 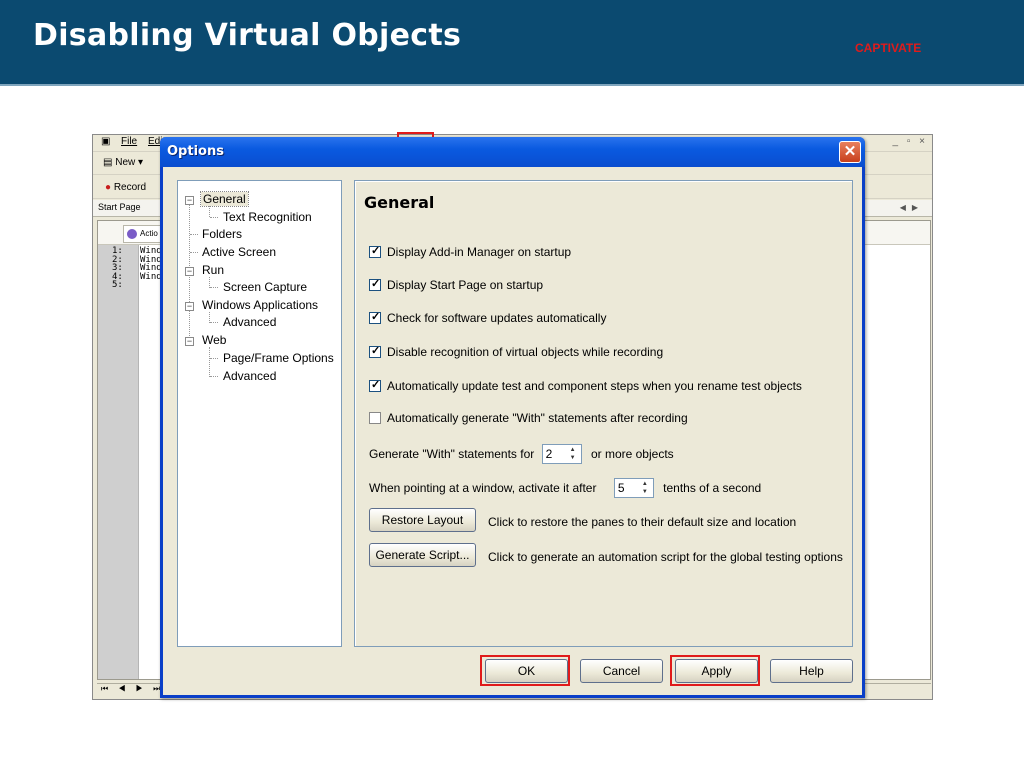 What do you see at coordinates (512, 43) in the screenshot?
I see `slide-header: Disabling Virtual Objects CAPTIVATE` at bounding box center [512, 43].